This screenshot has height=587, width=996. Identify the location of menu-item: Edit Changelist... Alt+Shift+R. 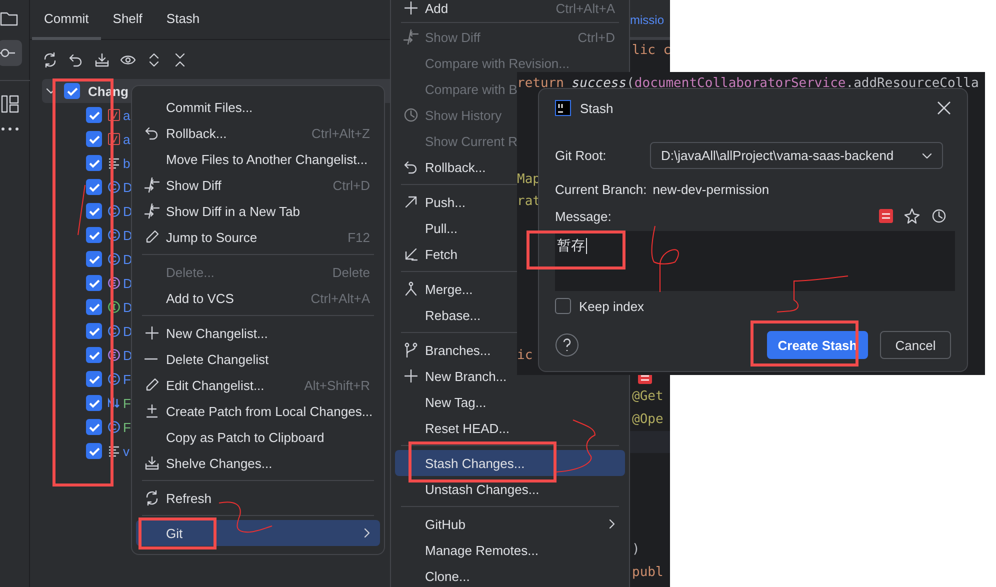
(258, 385).